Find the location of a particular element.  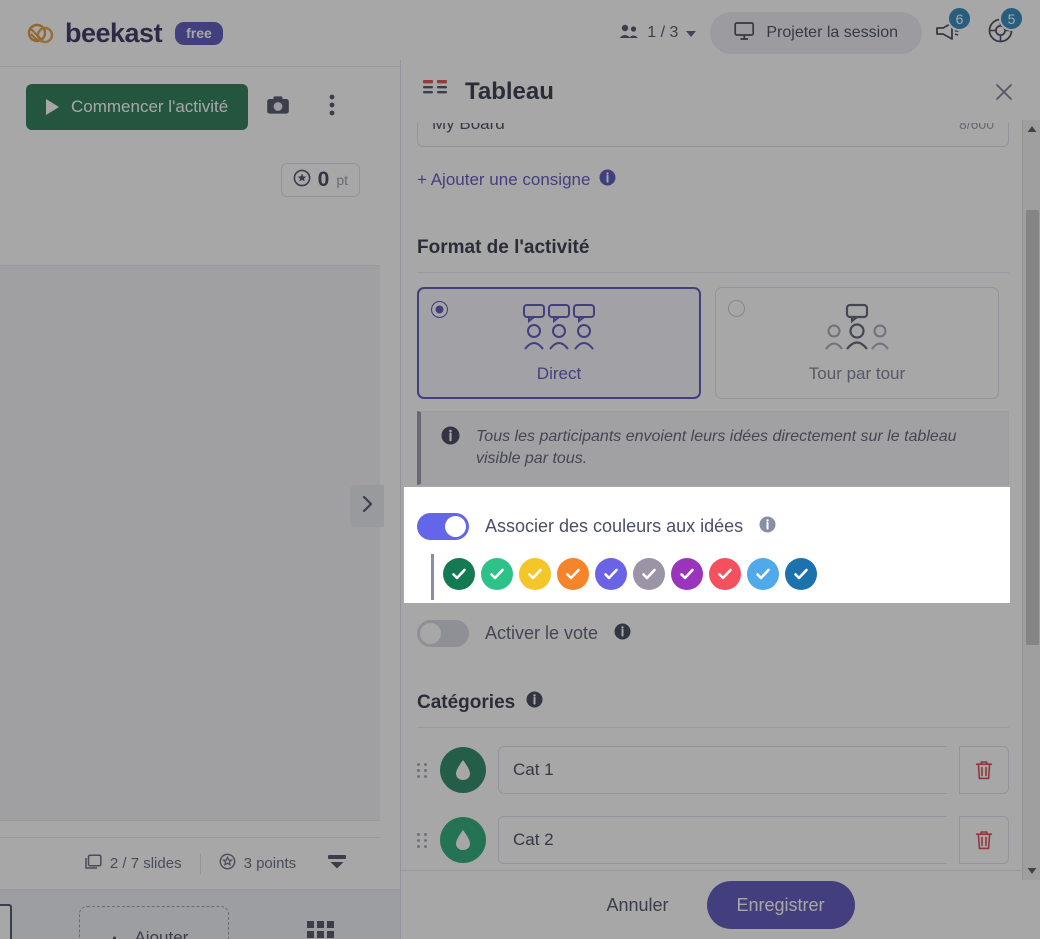

add-instruction-button: + Ajouter une consigne is located at coordinates (713, 180).